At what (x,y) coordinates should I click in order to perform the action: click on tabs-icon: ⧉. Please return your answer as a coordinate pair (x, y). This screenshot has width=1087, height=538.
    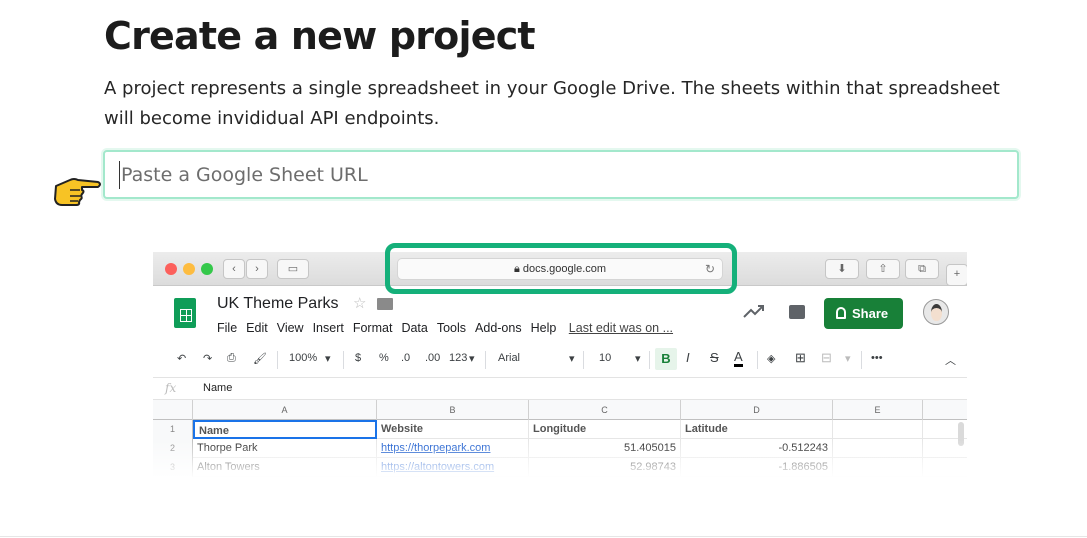
    Looking at the image, I should click on (922, 269).